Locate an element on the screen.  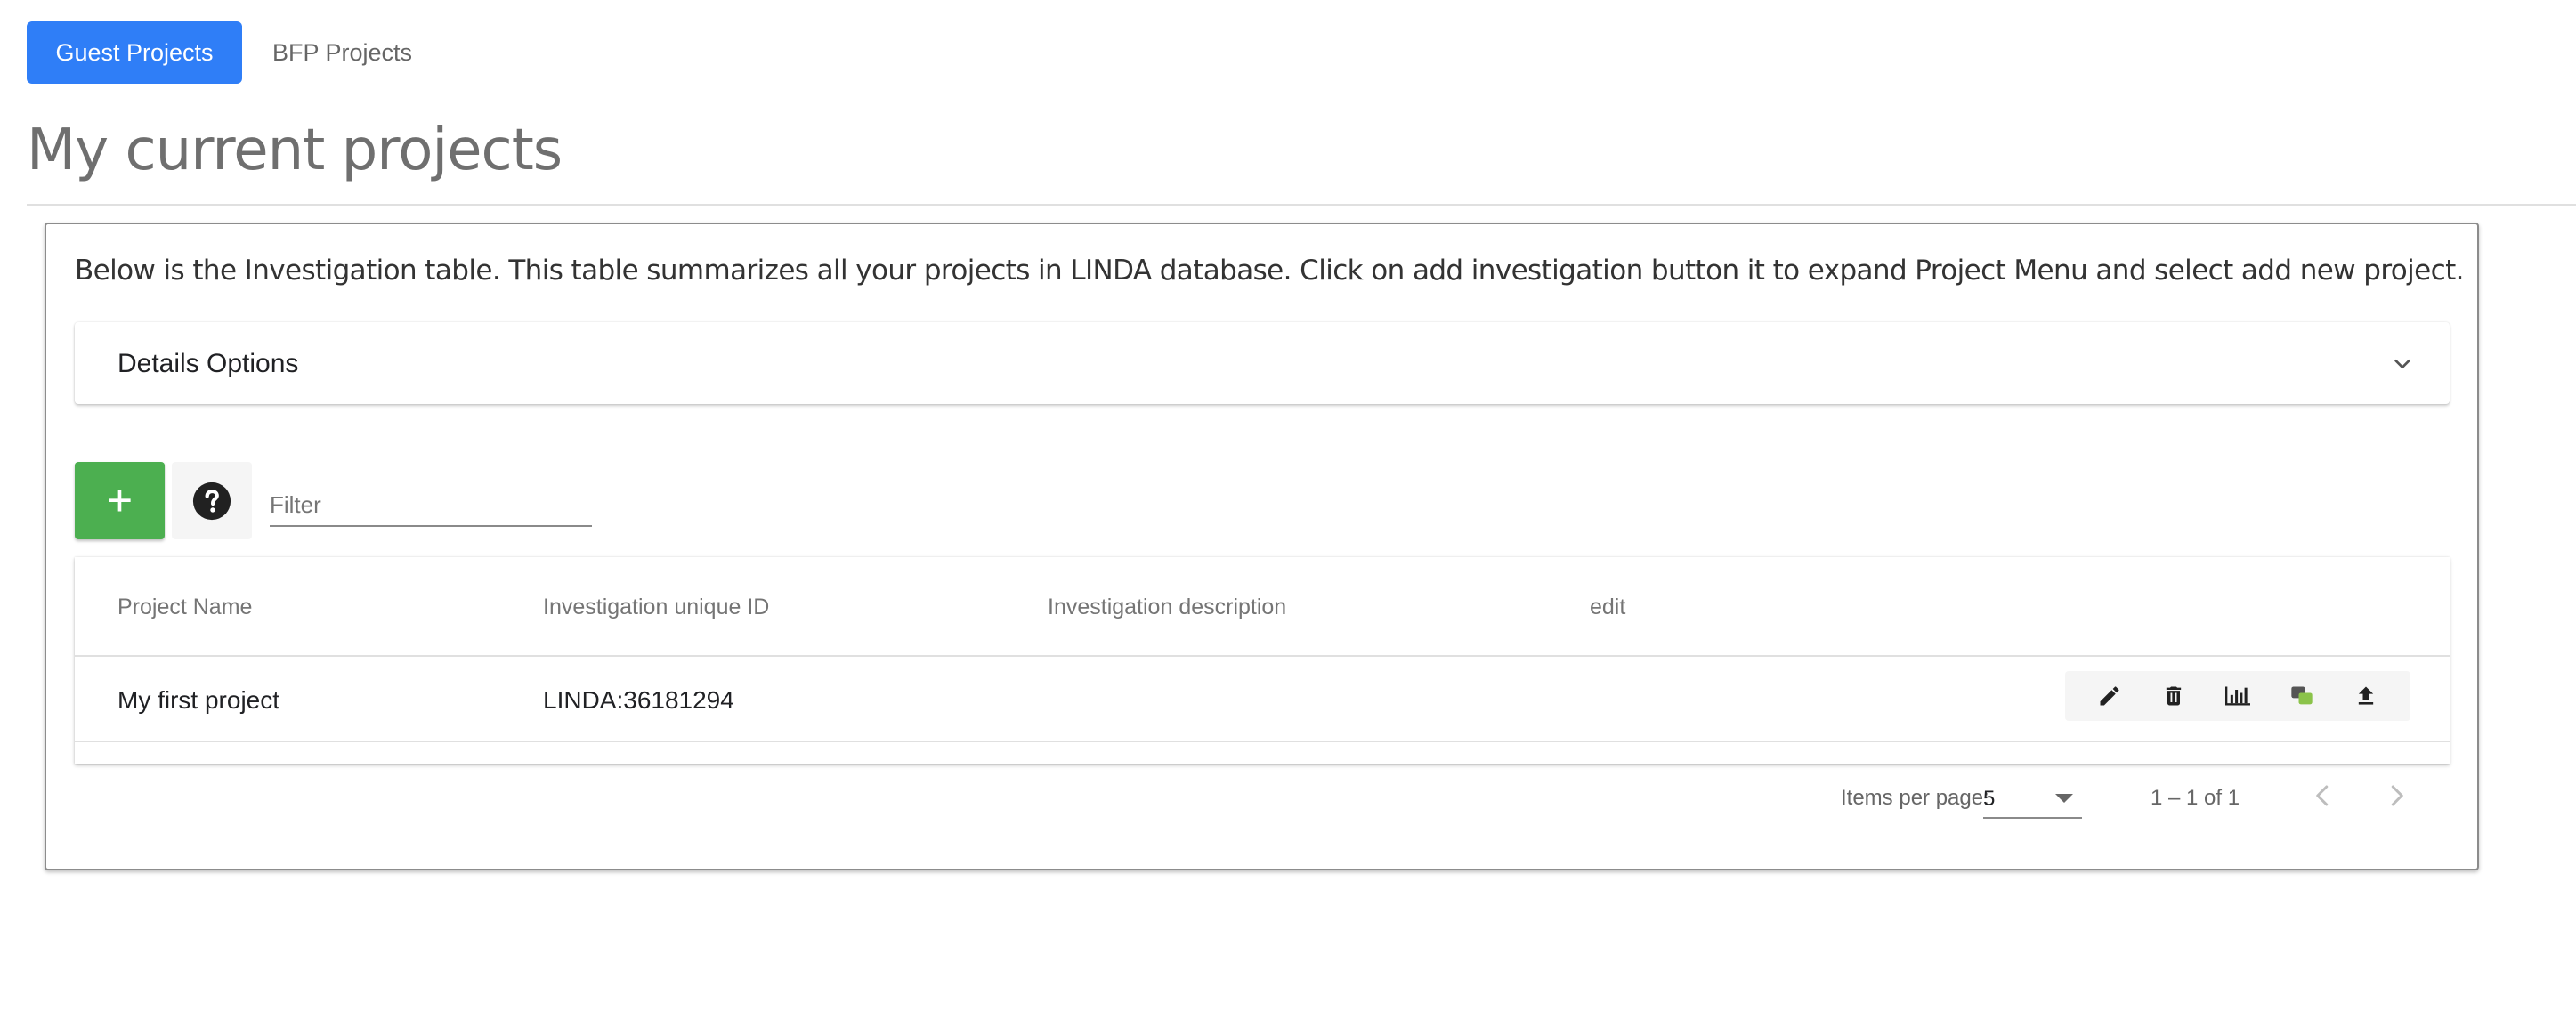
upload-icon is located at coordinates (2366, 695).